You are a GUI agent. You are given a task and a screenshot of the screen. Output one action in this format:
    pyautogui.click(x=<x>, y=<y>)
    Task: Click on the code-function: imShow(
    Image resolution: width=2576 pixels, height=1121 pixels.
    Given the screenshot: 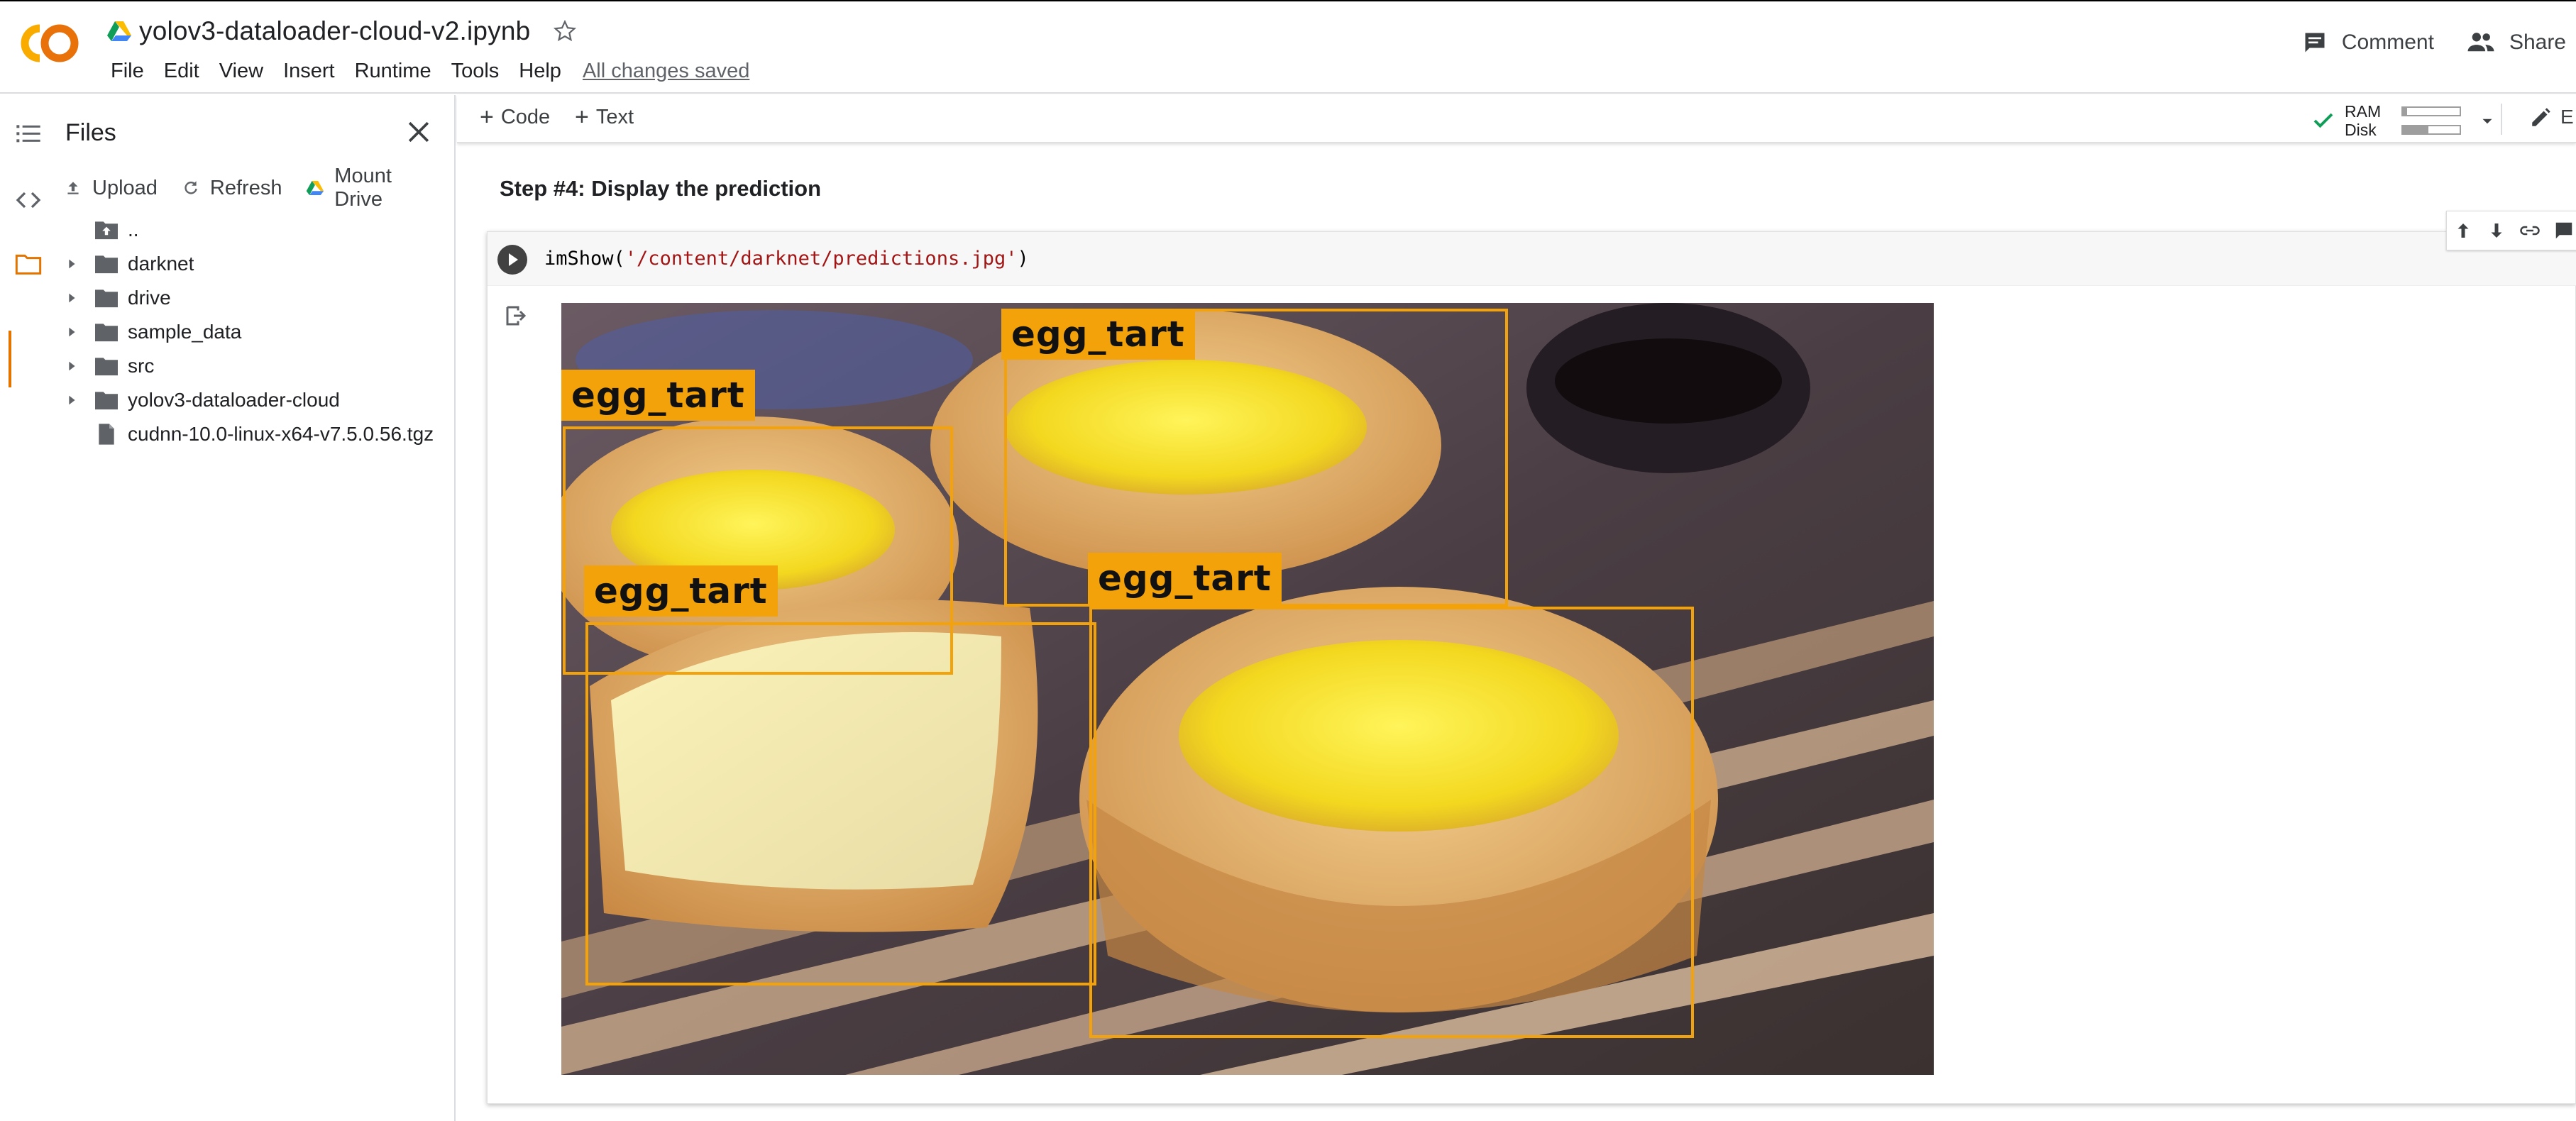 What is the action you would take?
    pyautogui.click(x=584, y=259)
    